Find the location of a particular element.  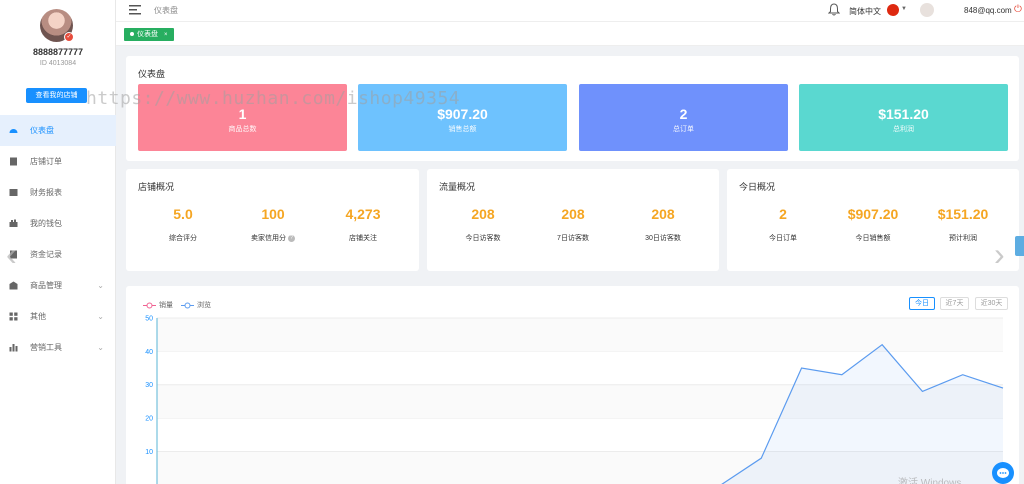

y-tick-label: 10 is located at coordinates (149, 452).